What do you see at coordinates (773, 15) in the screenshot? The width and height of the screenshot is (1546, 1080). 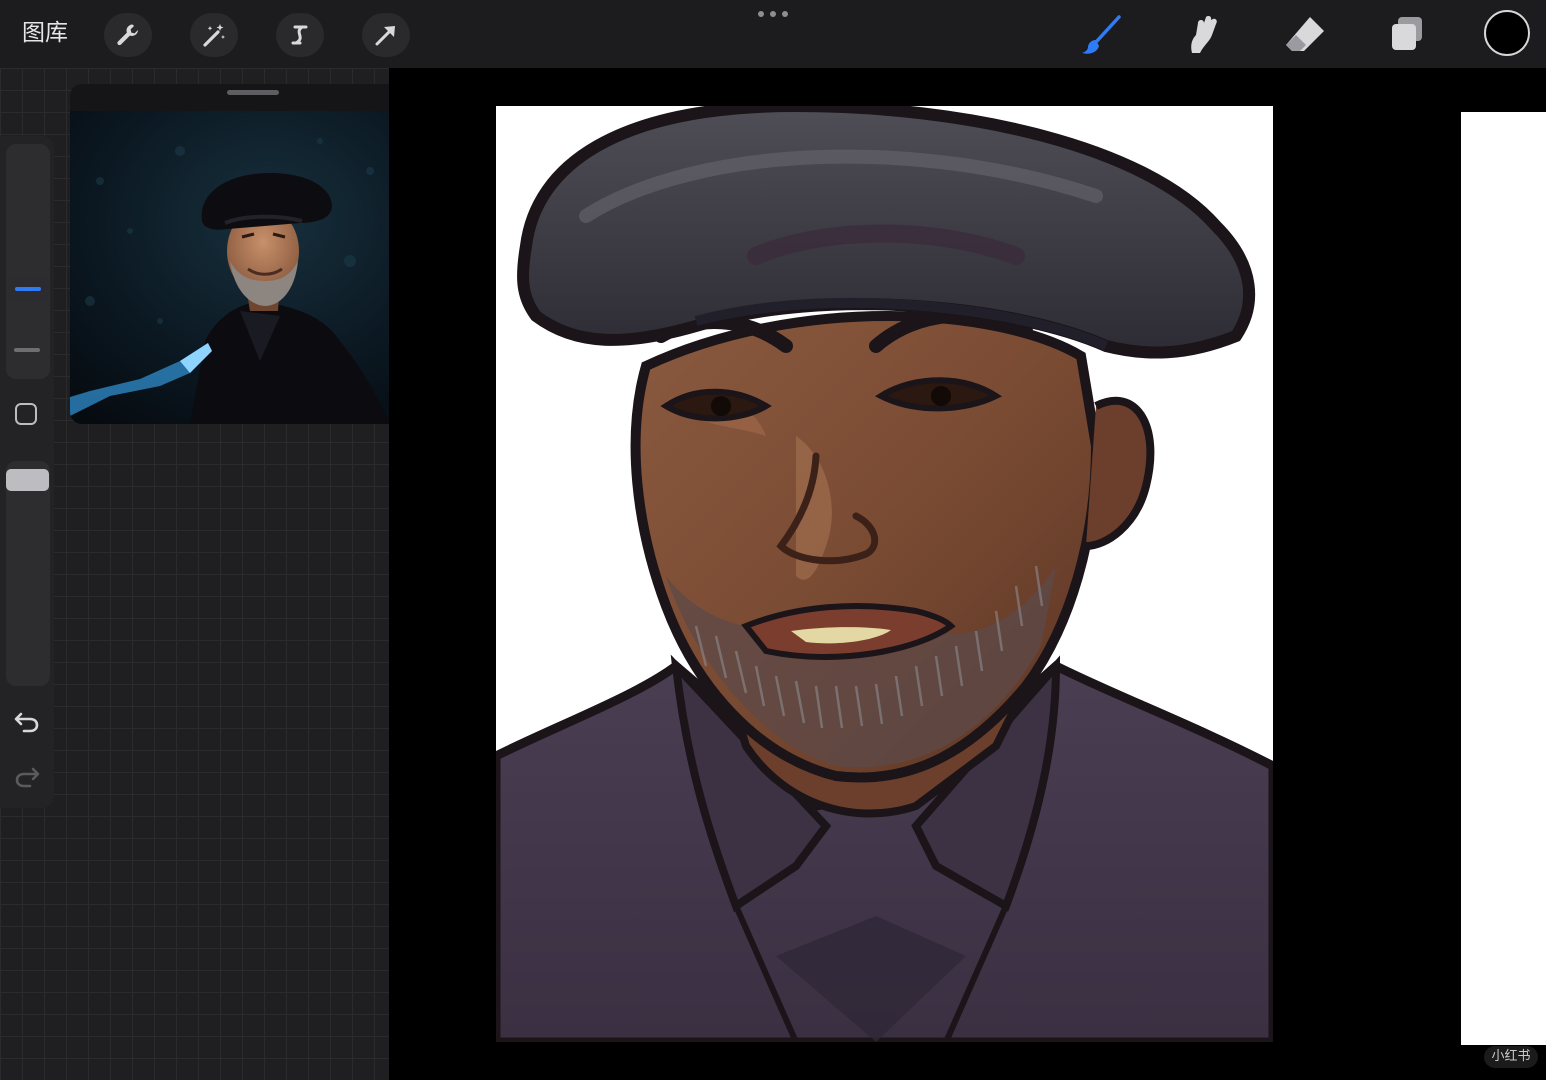 I see `more-dots-icon` at bounding box center [773, 15].